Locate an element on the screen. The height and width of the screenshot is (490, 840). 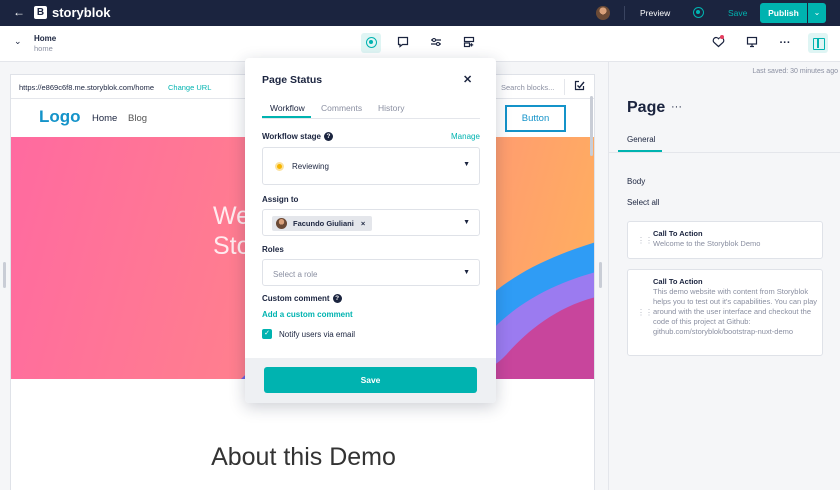
save-button: Save is located at coordinates (737, 13).